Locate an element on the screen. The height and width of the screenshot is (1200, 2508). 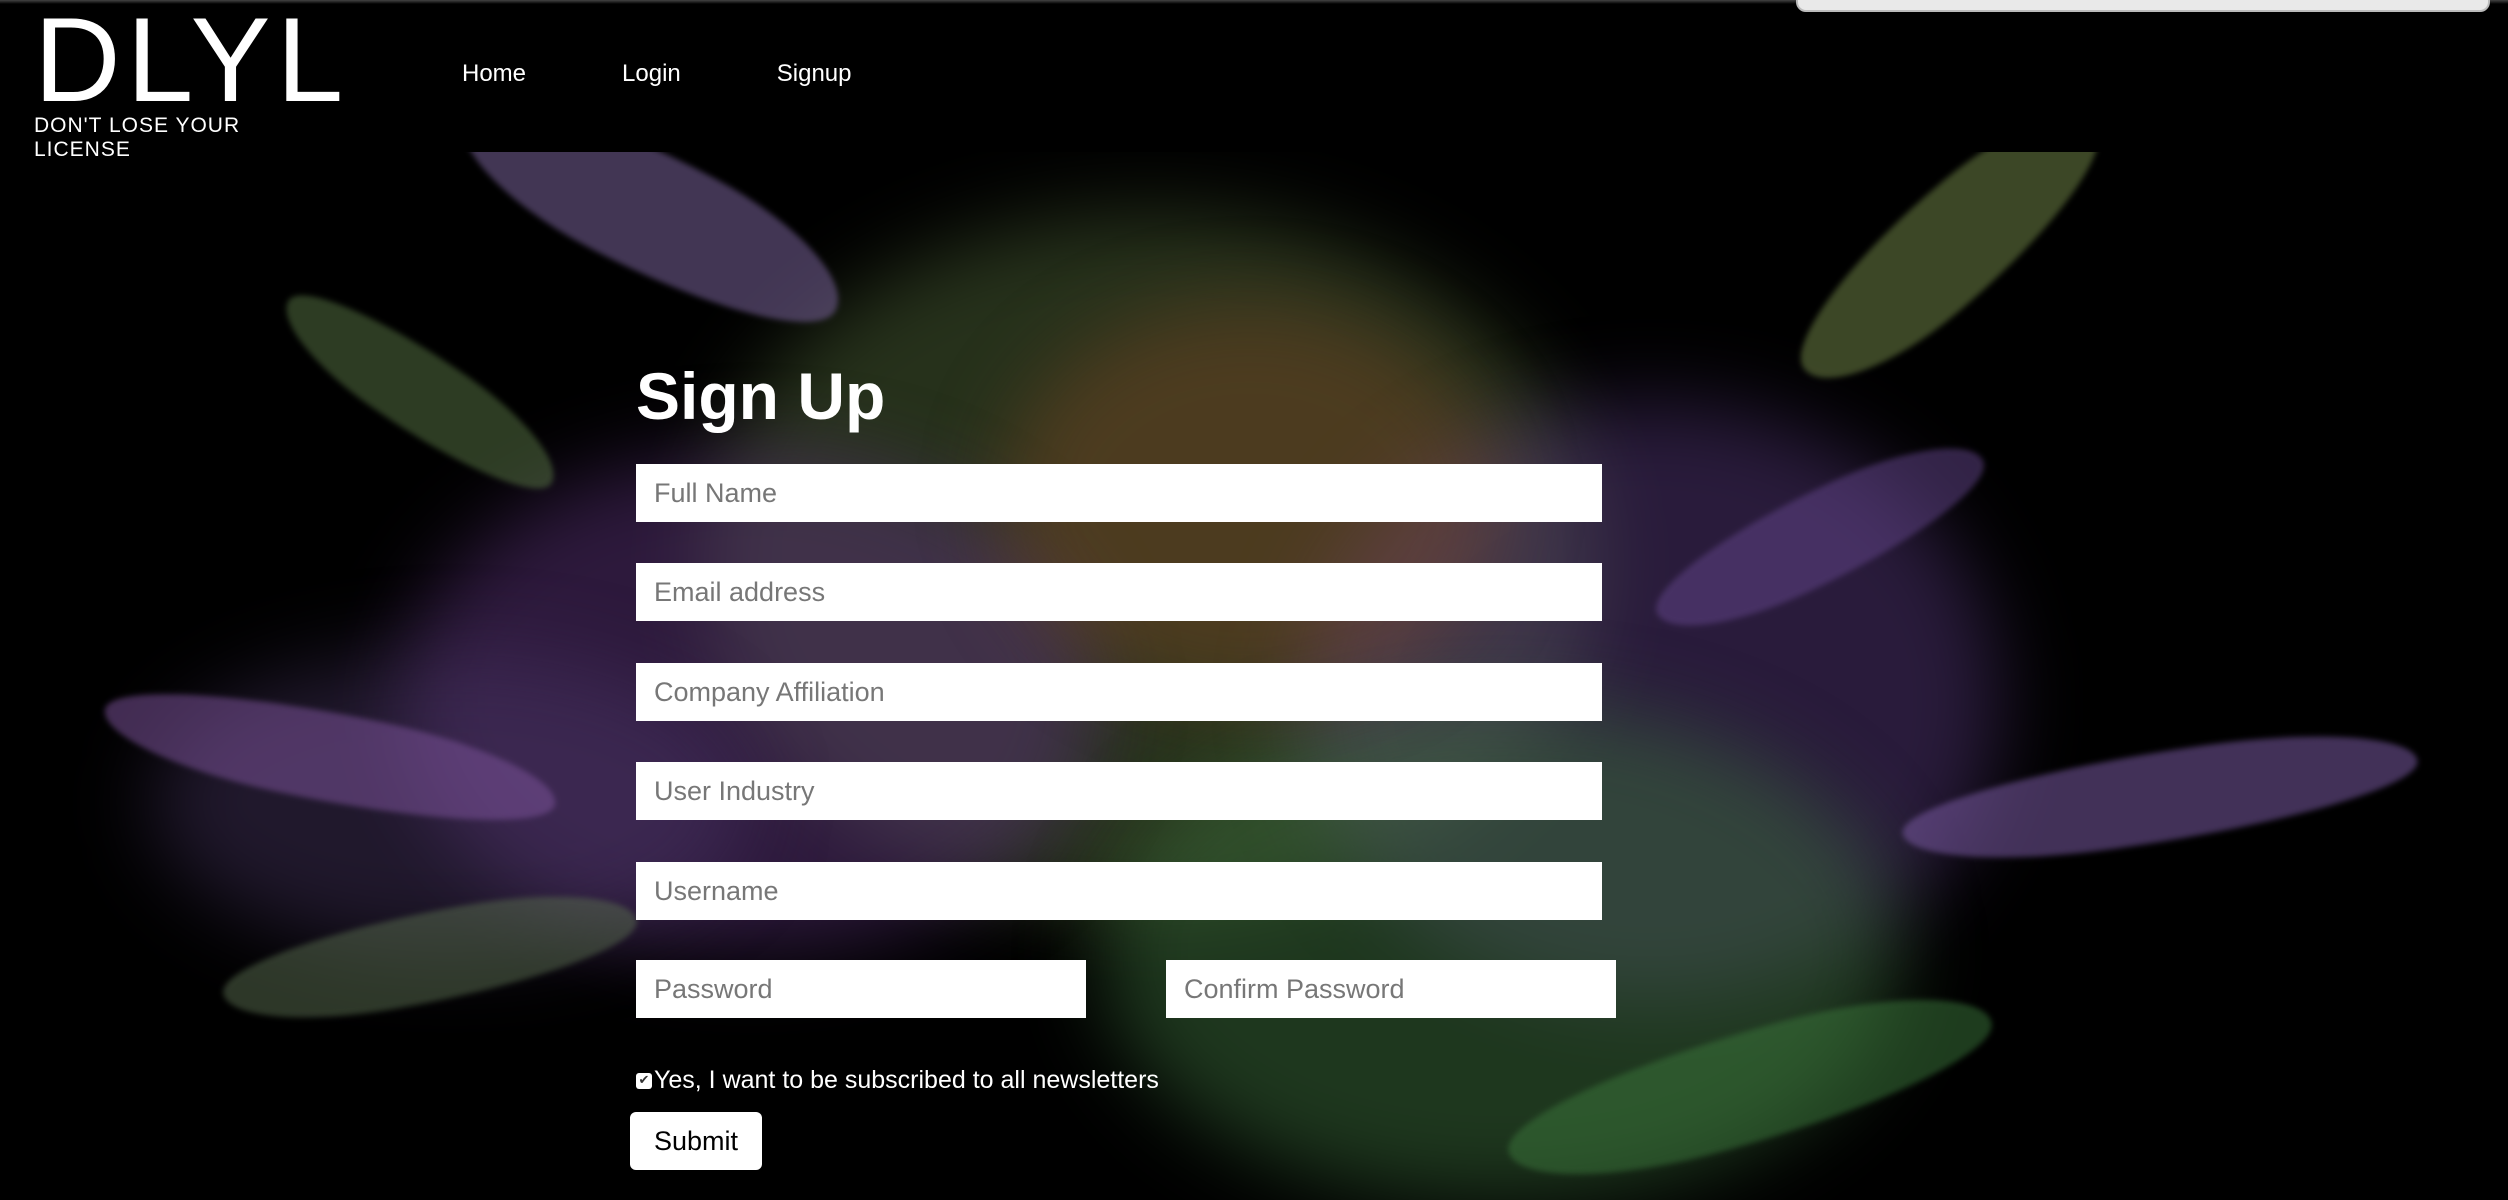
company-affiliation-input is located at coordinates (1119, 692).